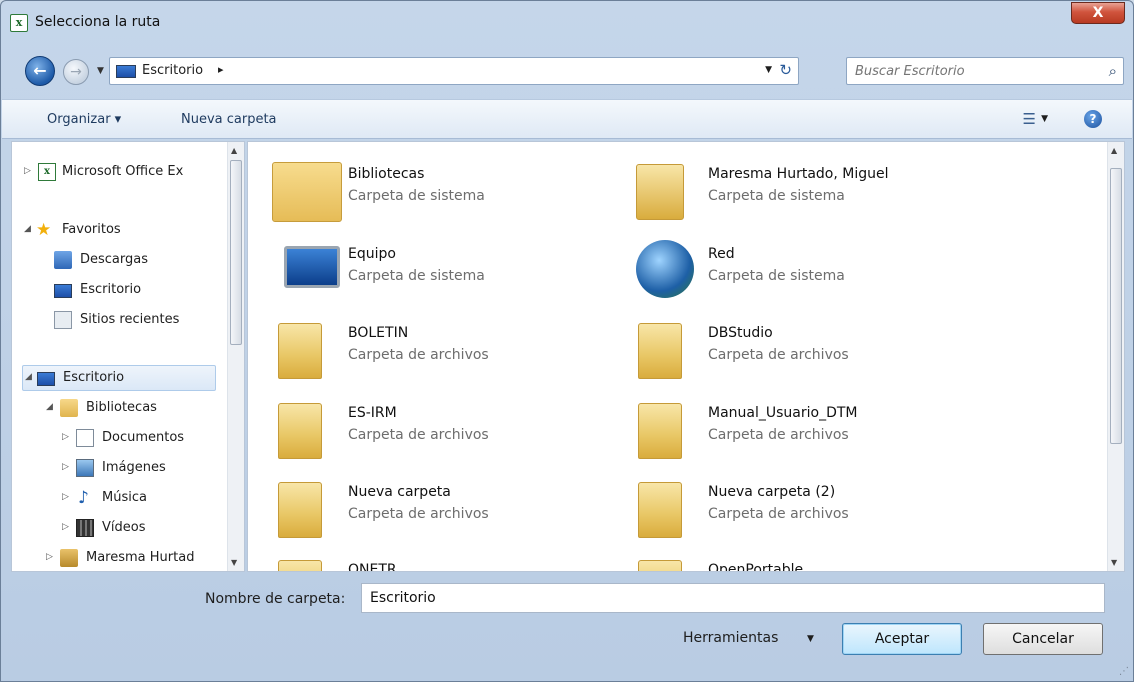  Describe the element at coordinates (139, 469) in the screenshot. I see `nav-item-imagenes: ▷ Imágenes` at that location.